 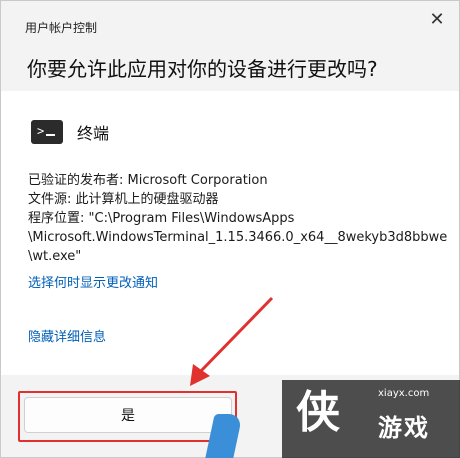 What do you see at coordinates (148, 180) in the screenshot?
I see `publisher-line: 已验证的发布者: Microsoft Corporation` at bounding box center [148, 180].